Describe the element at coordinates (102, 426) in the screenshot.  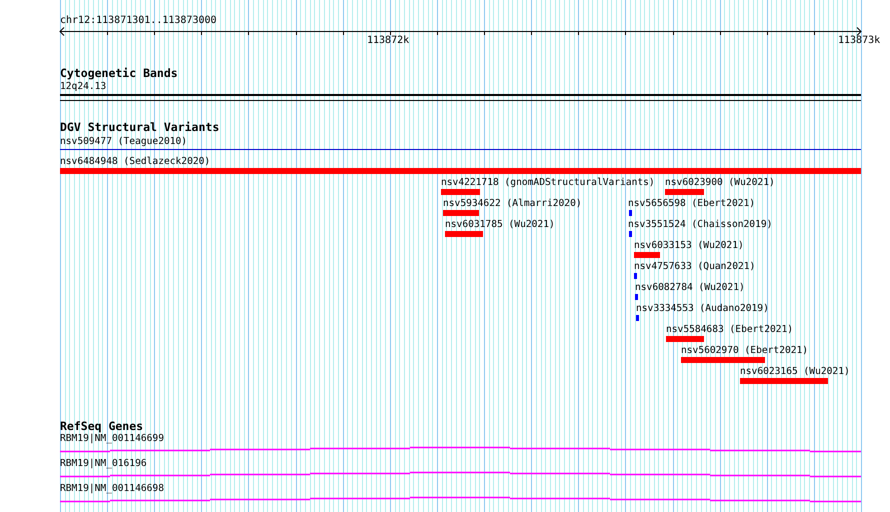
I see `track-title: RefSeq Genes` at that location.